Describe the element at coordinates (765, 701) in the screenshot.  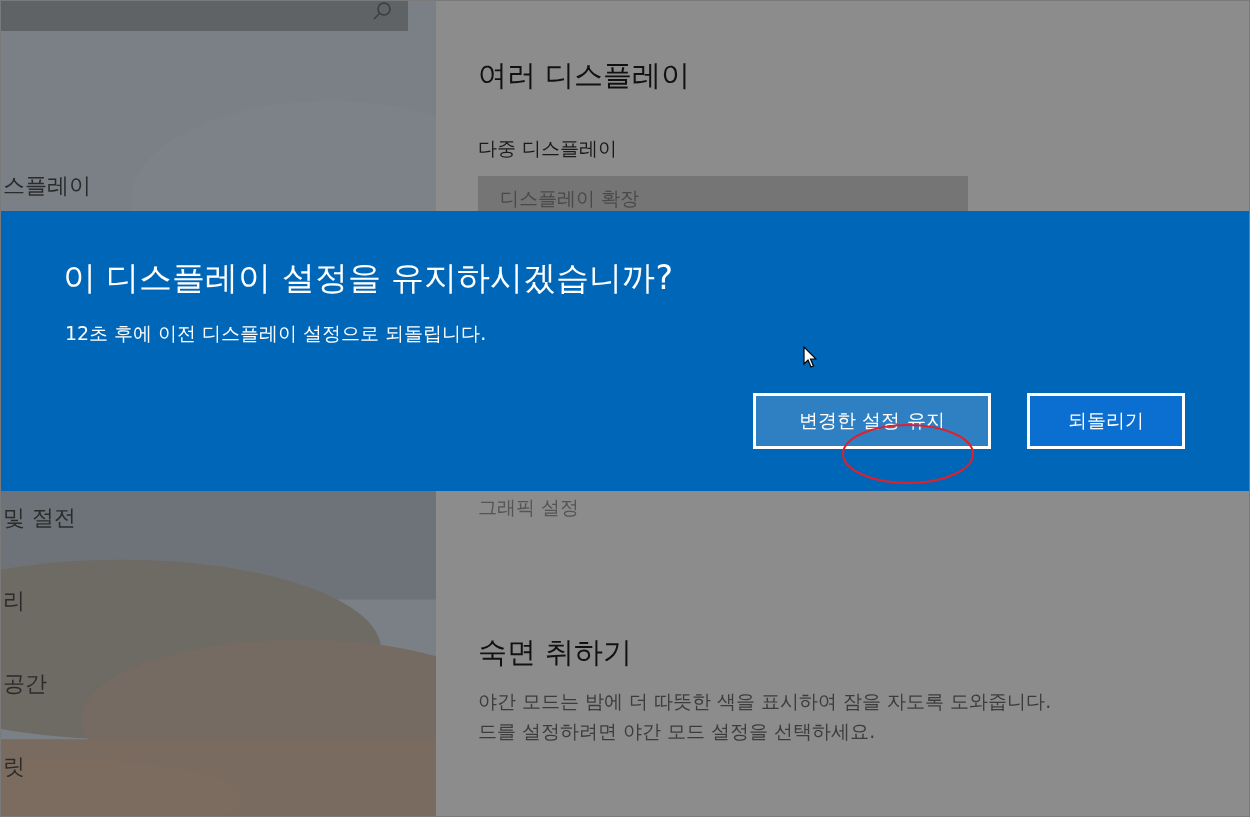
I see `description-text: 야간 모드는 밤에 더 따뜻한 색을 표시하여 잠을 자도록 도와줍니다.` at that location.